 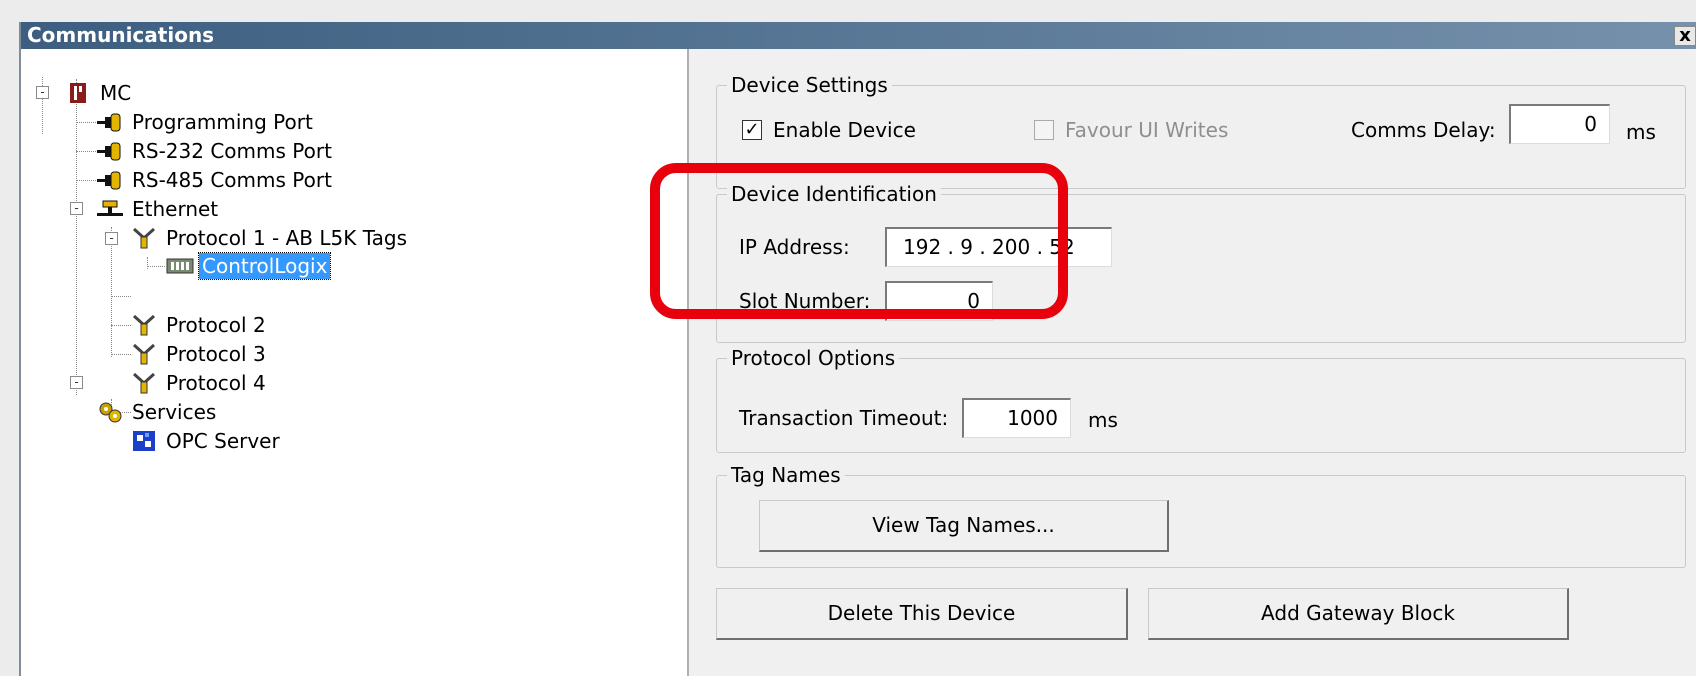 What do you see at coordinates (939, 301) in the screenshot?
I see `slot-number-input: 0` at bounding box center [939, 301].